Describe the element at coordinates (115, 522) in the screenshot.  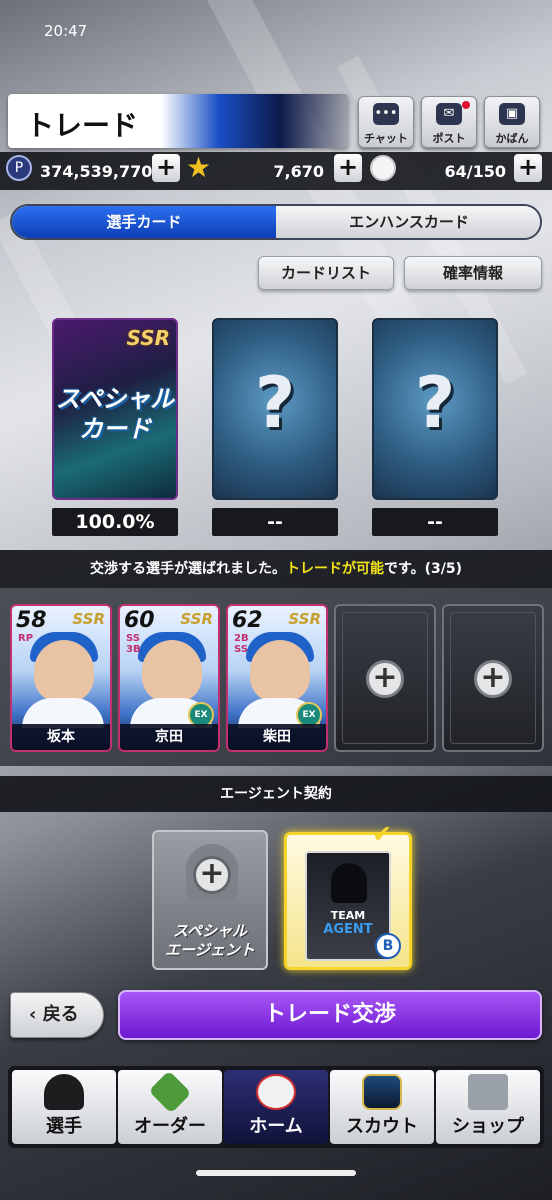
I see `reward-probability: 100.0%` at that location.